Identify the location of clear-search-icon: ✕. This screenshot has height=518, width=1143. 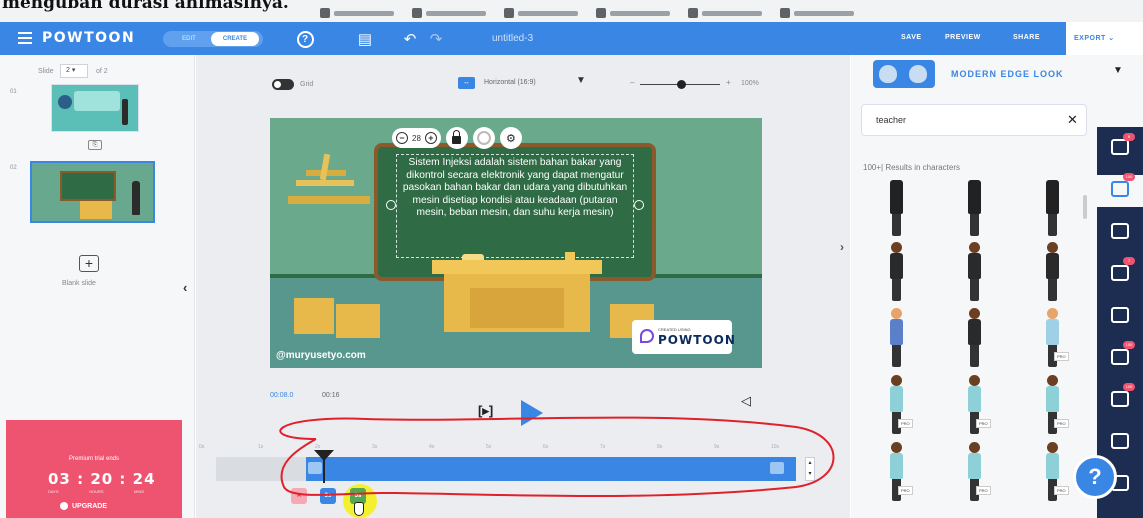
(1072, 120).